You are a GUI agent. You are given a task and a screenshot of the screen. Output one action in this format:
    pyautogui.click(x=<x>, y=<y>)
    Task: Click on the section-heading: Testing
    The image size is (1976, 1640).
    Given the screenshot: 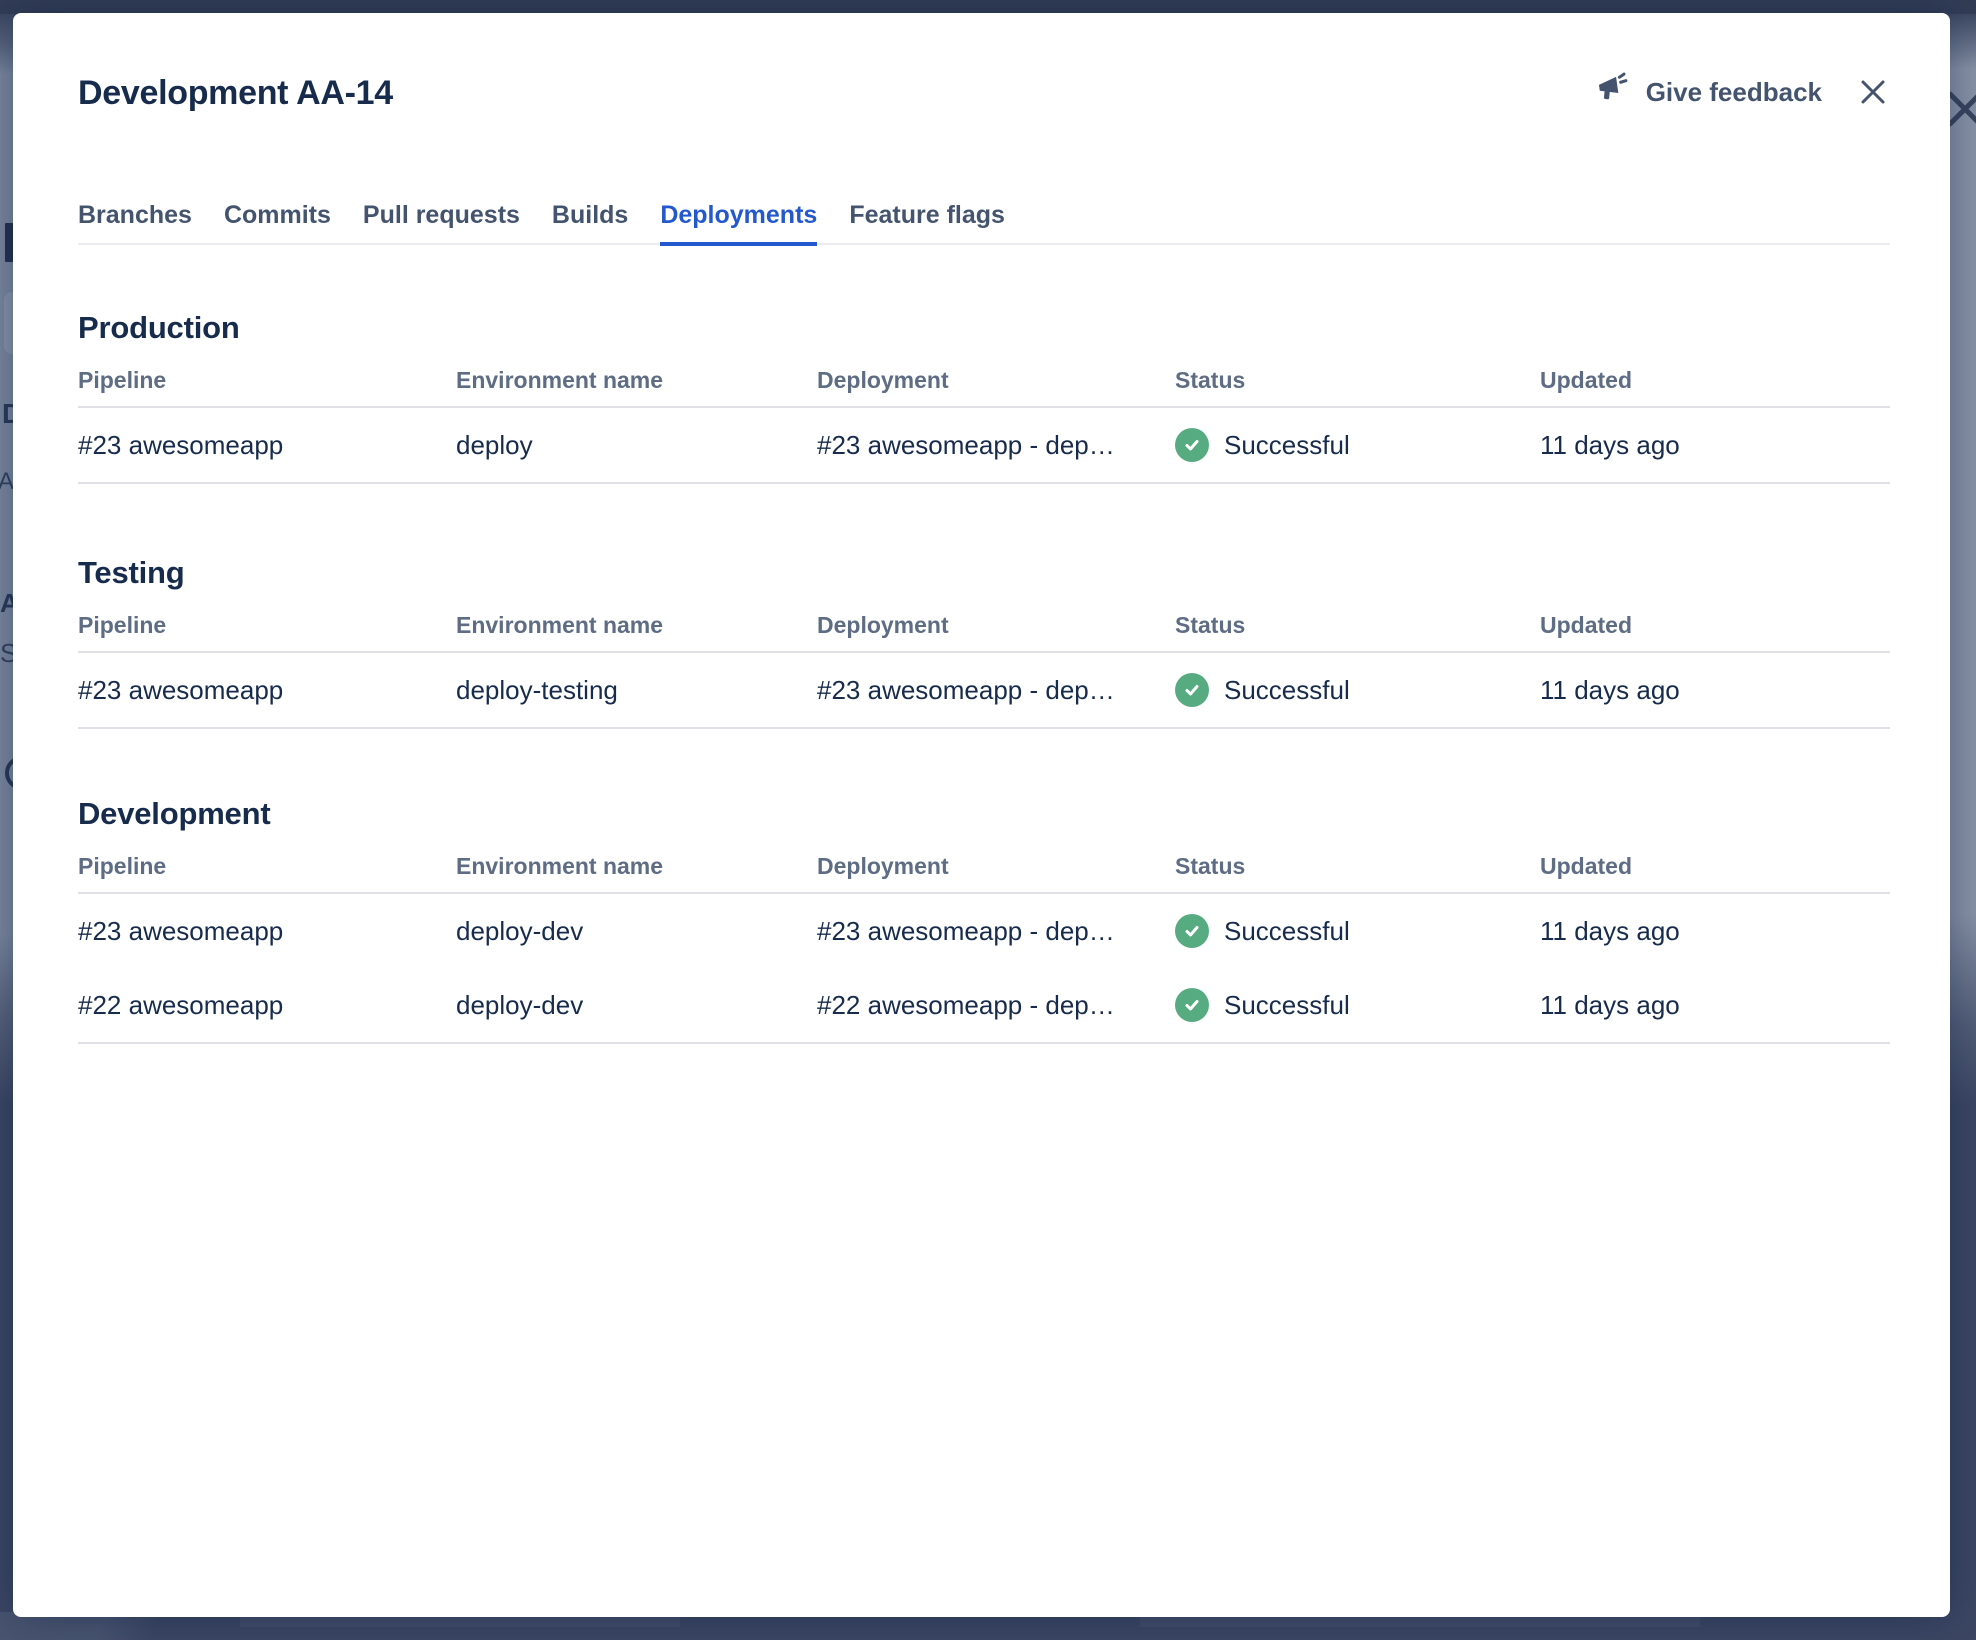 What is the action you would take?
    pyautogui.click(x=131, y=572)
    